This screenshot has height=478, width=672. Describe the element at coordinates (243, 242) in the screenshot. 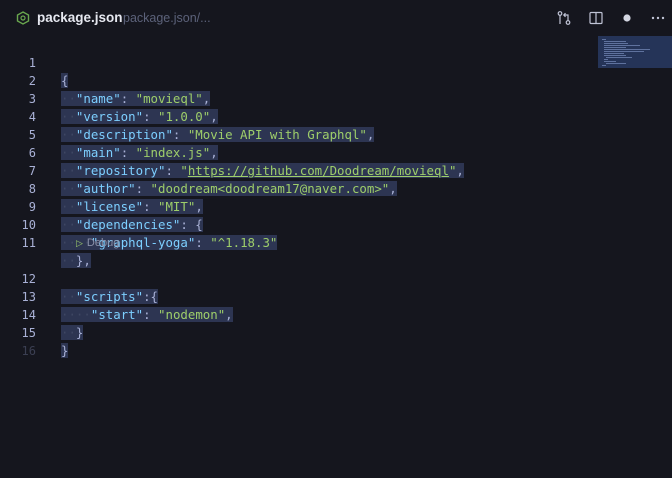

I see `json-graphql-yoga-value: ^1.18.3` at that location.